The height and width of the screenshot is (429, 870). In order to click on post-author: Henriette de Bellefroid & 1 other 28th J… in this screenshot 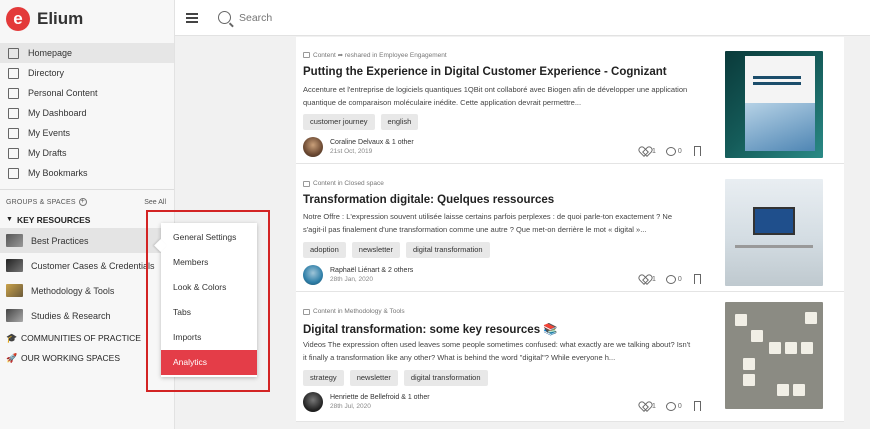, I will do `click(366, 402)`.